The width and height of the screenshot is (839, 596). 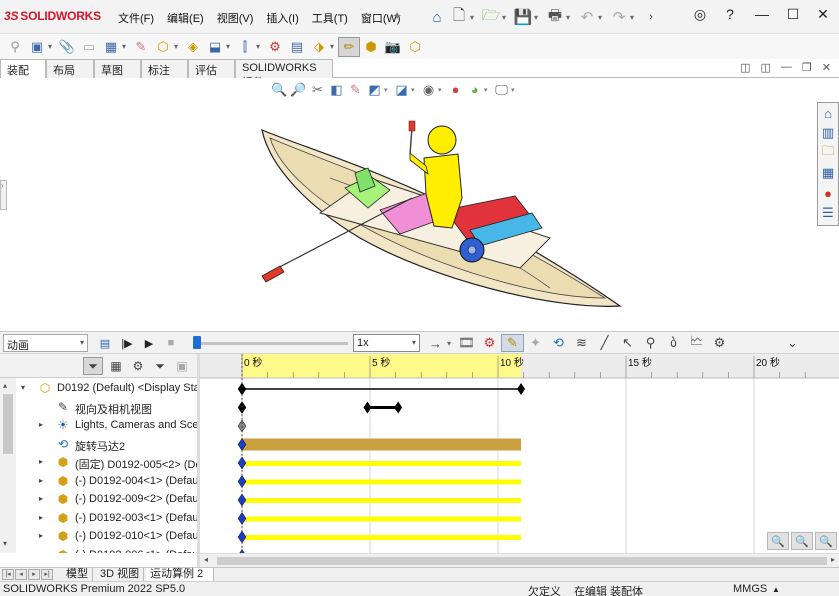 What do you see at coordinates (180, 575) in the screenshot?
I see `tab-motion-study-2: 运动算例 2` at bounding box center [180, 575].